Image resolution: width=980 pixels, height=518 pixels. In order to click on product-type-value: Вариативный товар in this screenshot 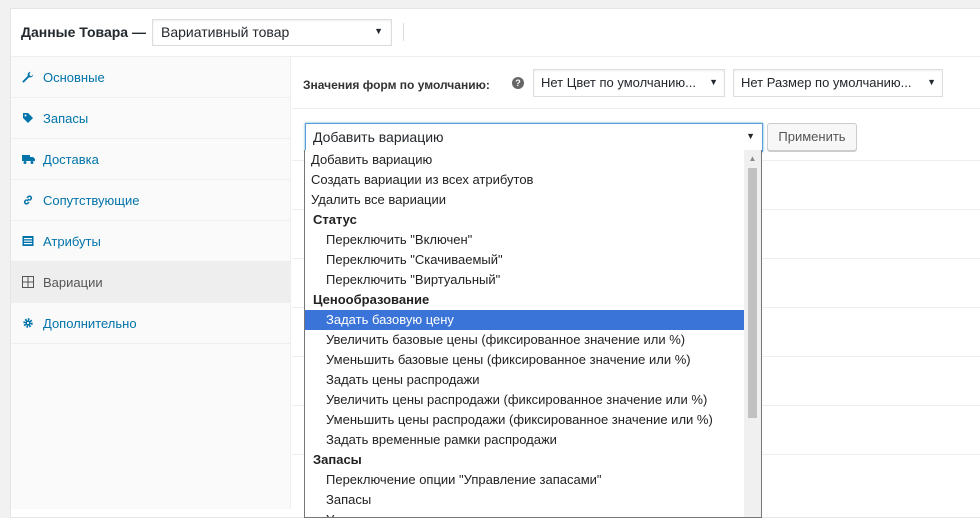, I will do `click(225, 32)`.